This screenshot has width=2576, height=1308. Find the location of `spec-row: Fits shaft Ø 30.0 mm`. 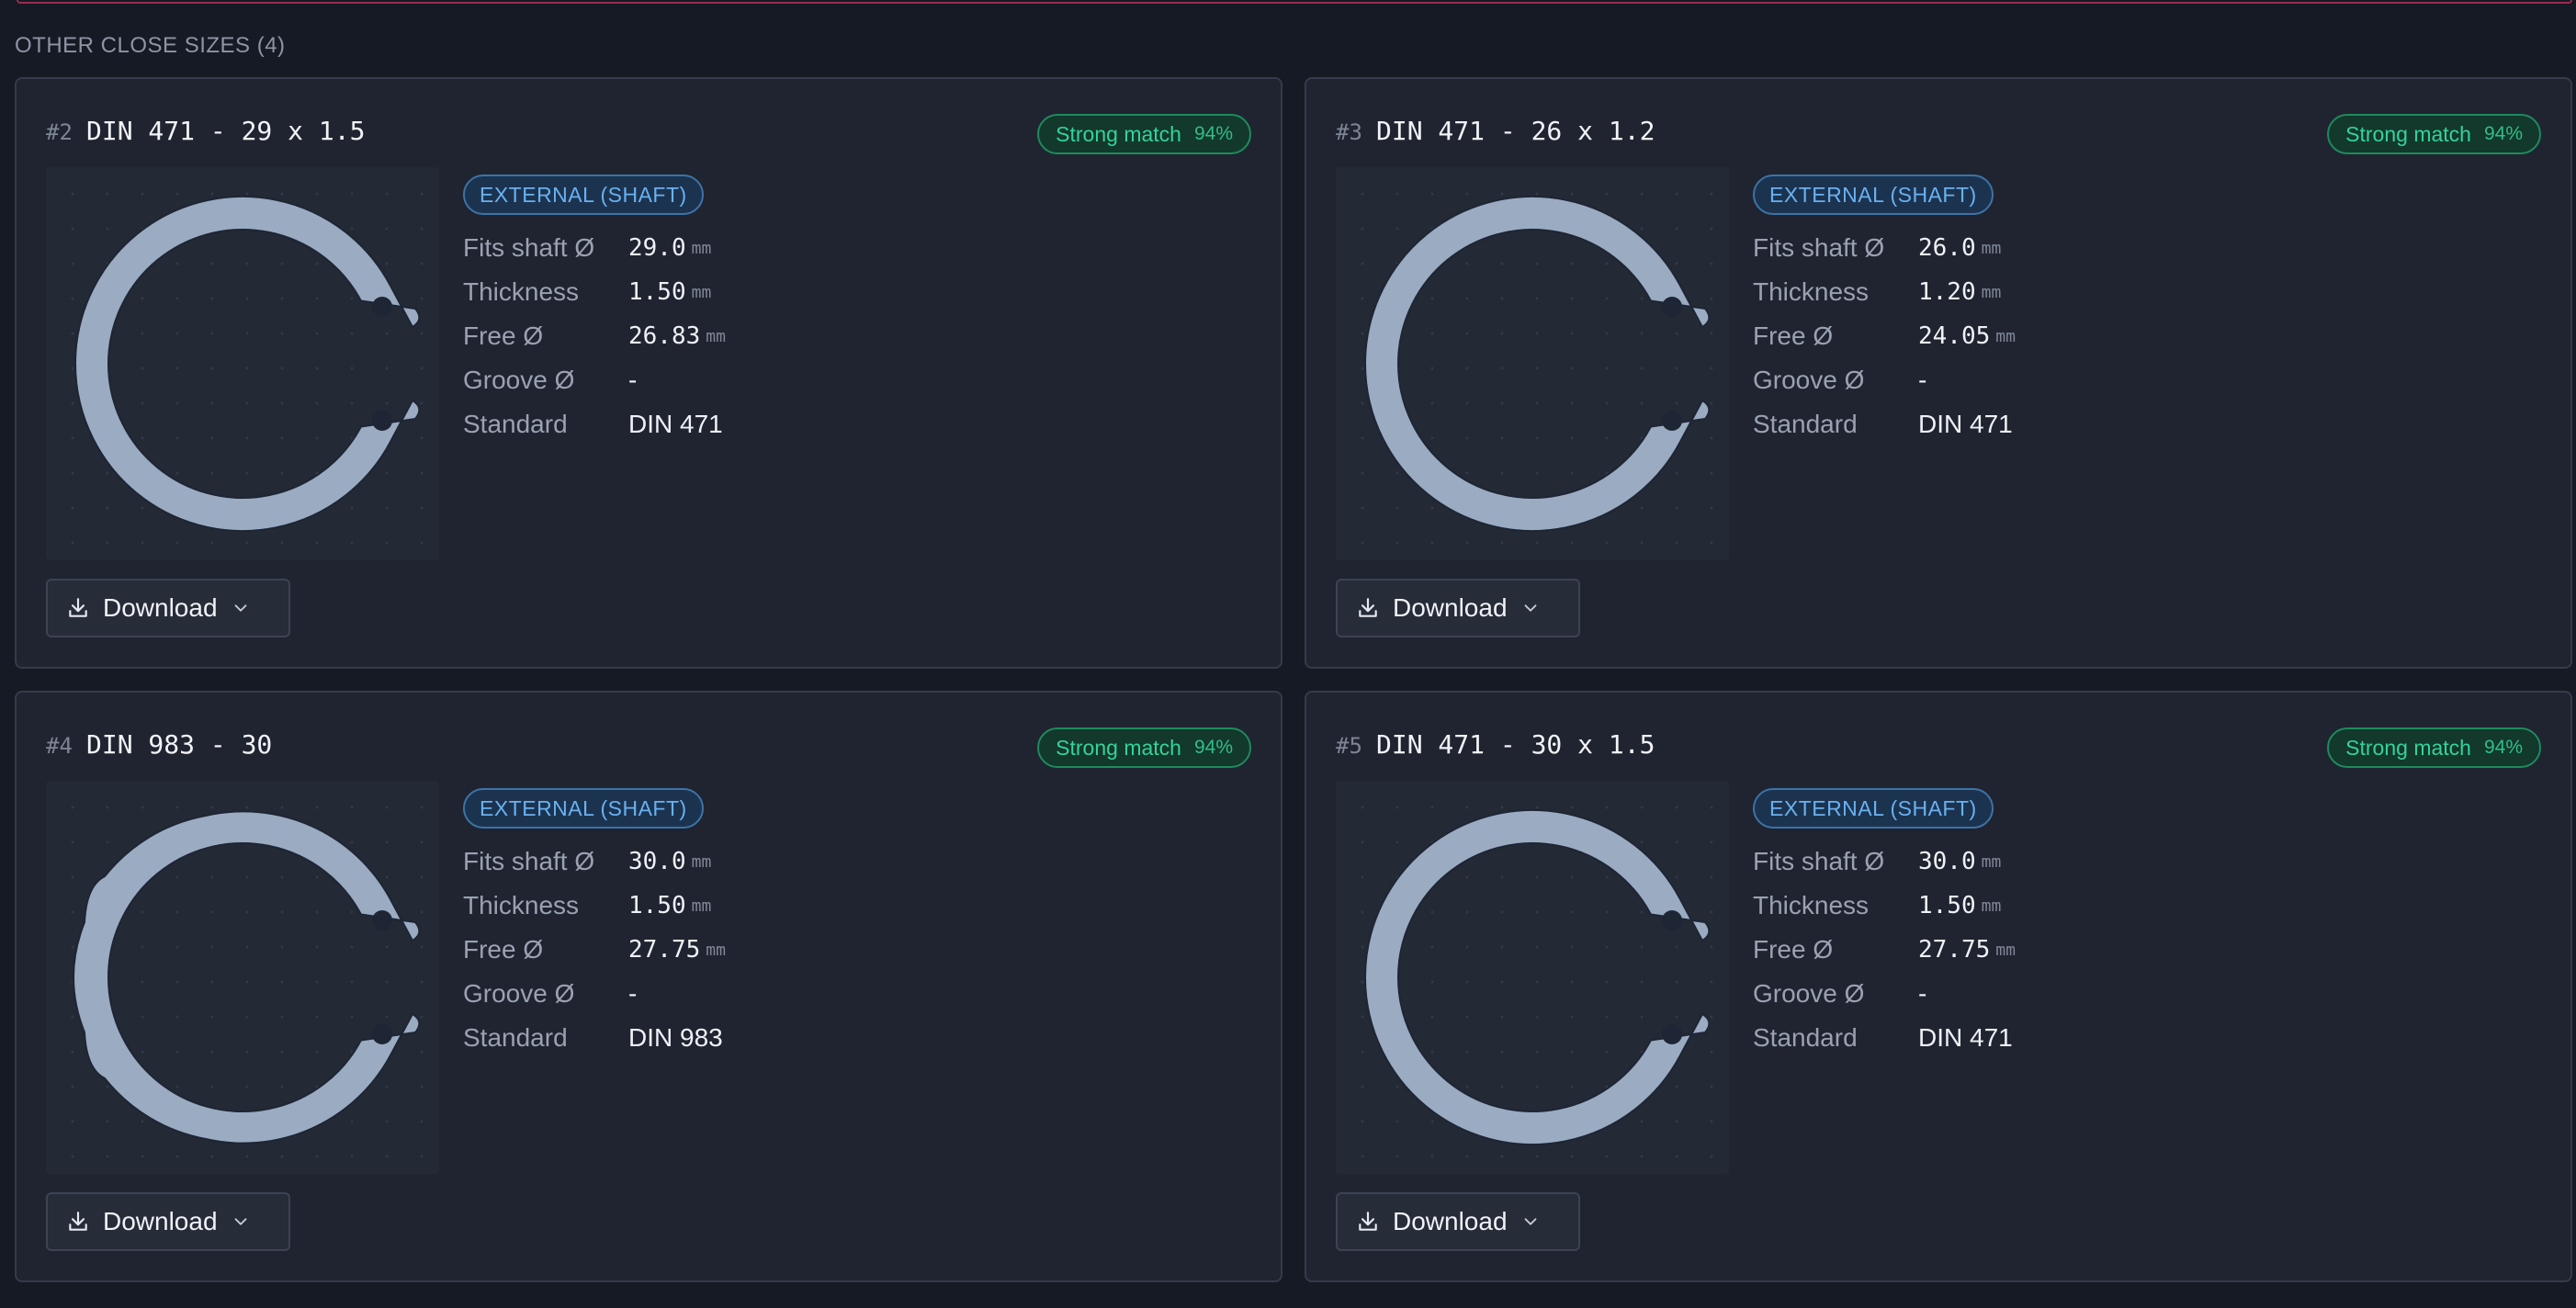

spec-row: Fits shaft Ø 30.0 mm is located at coordinates (594, 862).